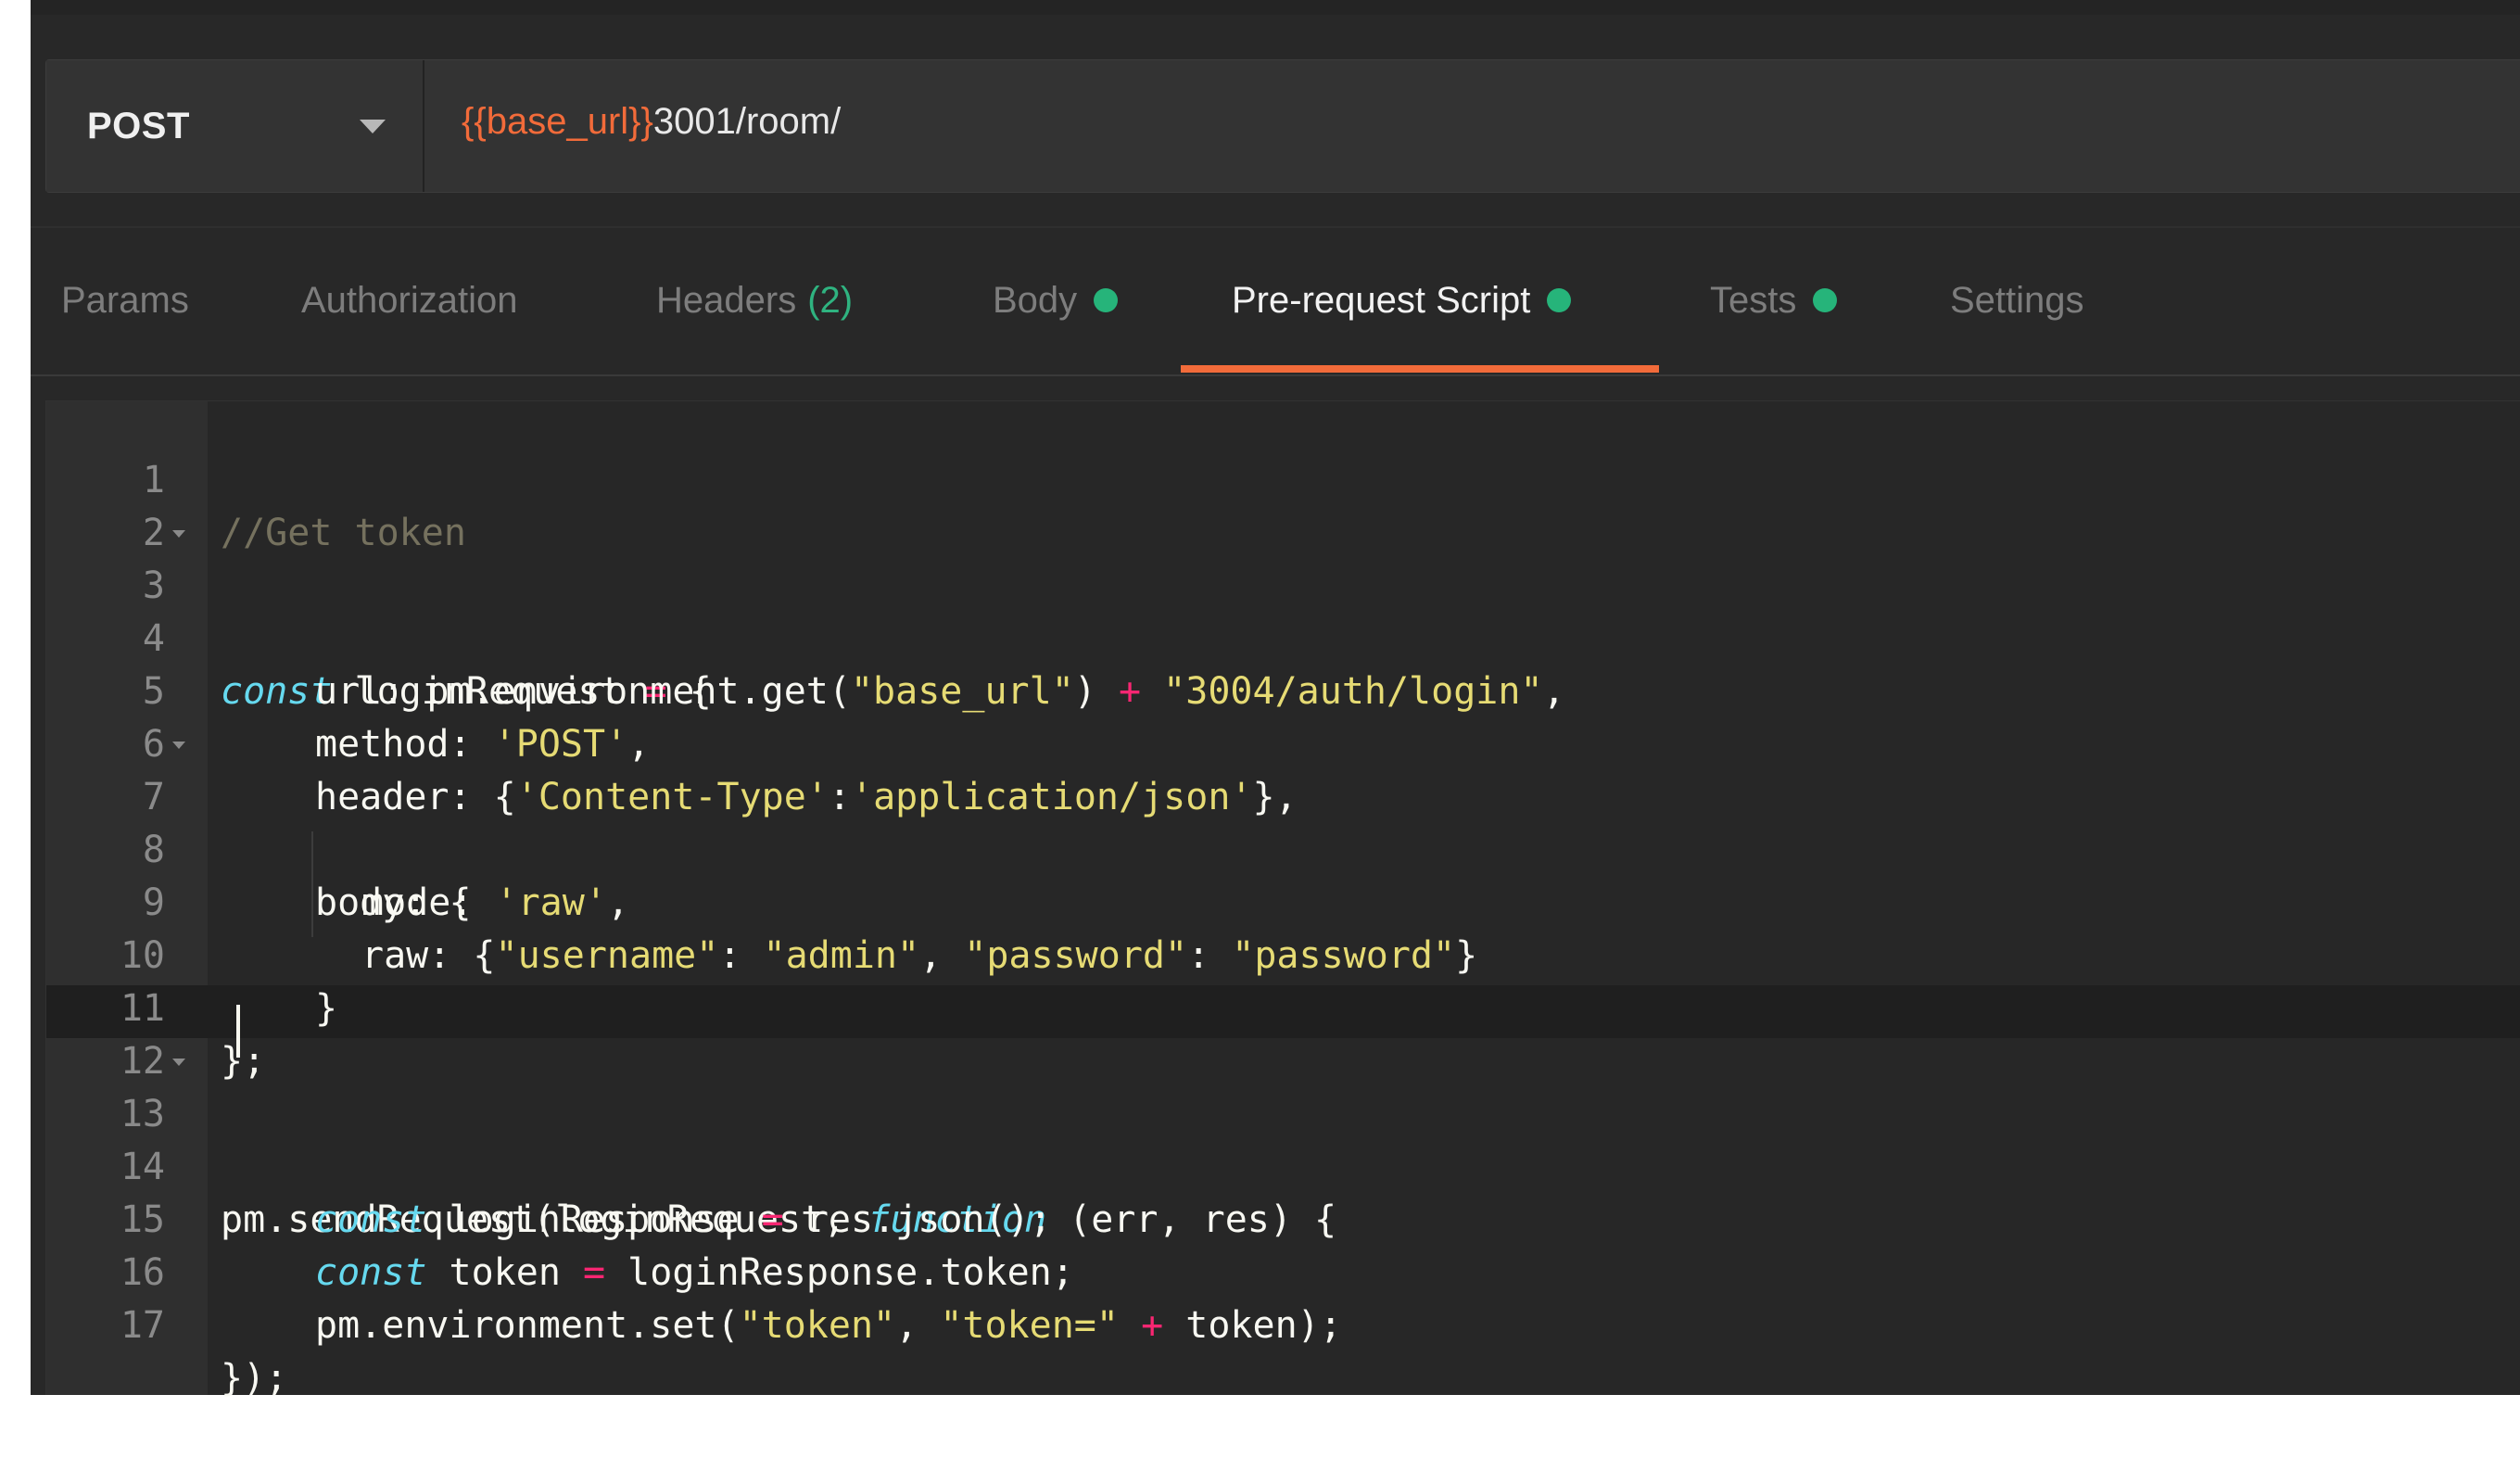 The image size is (2520, 1458). What do you see at coordinates (830, 300) in the screenshot?
I see `headers-count: (2)` at bounding box center [830, 300].